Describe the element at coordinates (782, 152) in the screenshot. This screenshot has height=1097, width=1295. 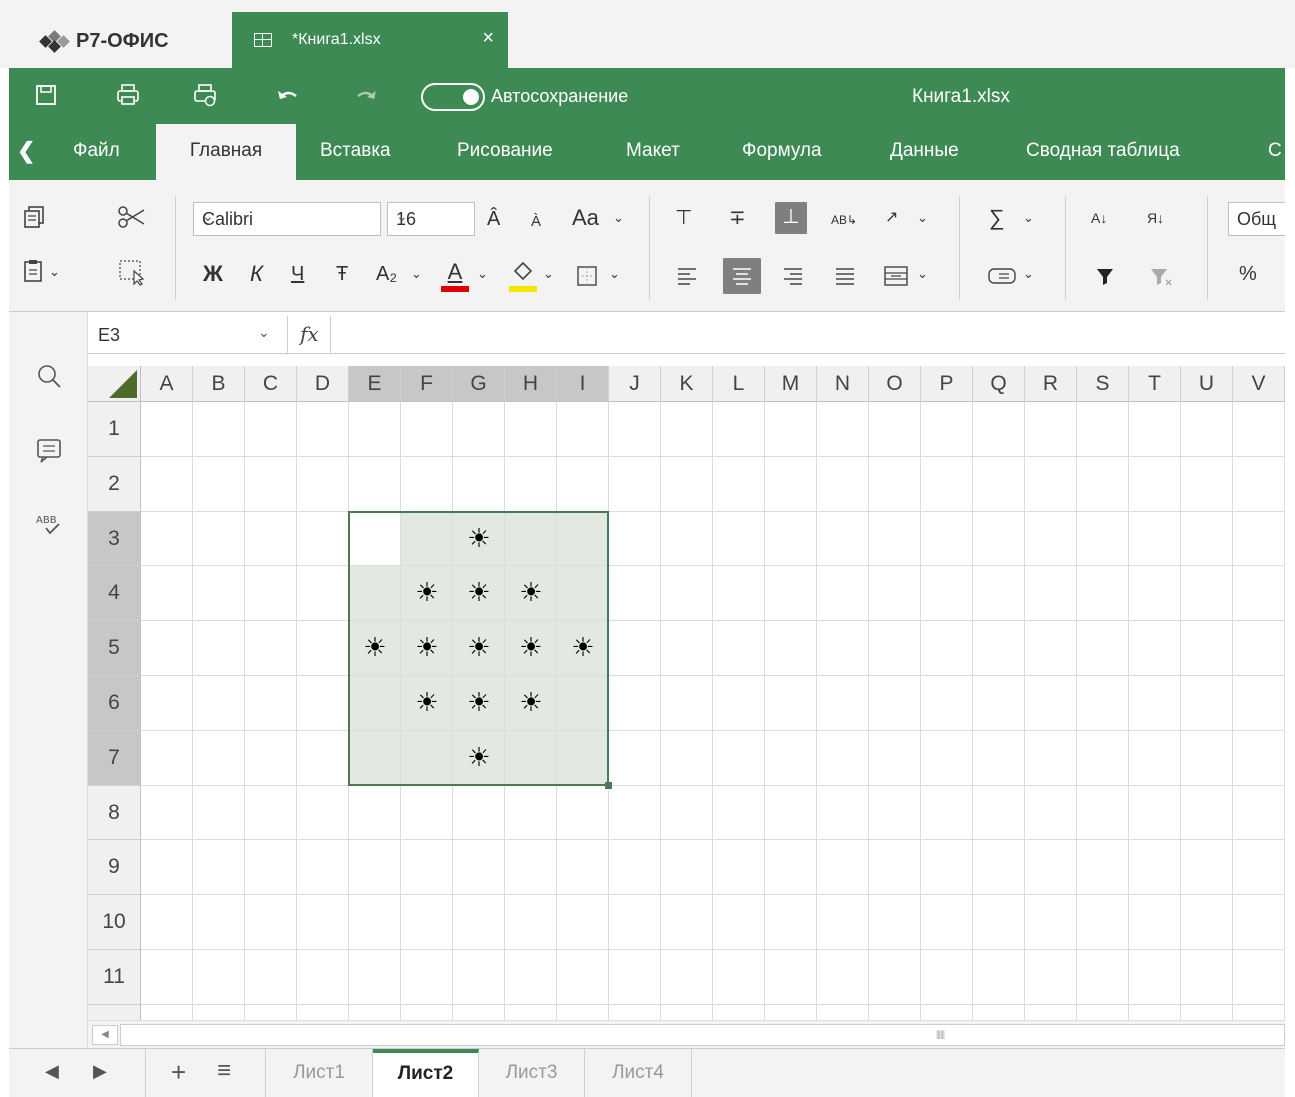
I see `tab-formula: Формула` at that location.